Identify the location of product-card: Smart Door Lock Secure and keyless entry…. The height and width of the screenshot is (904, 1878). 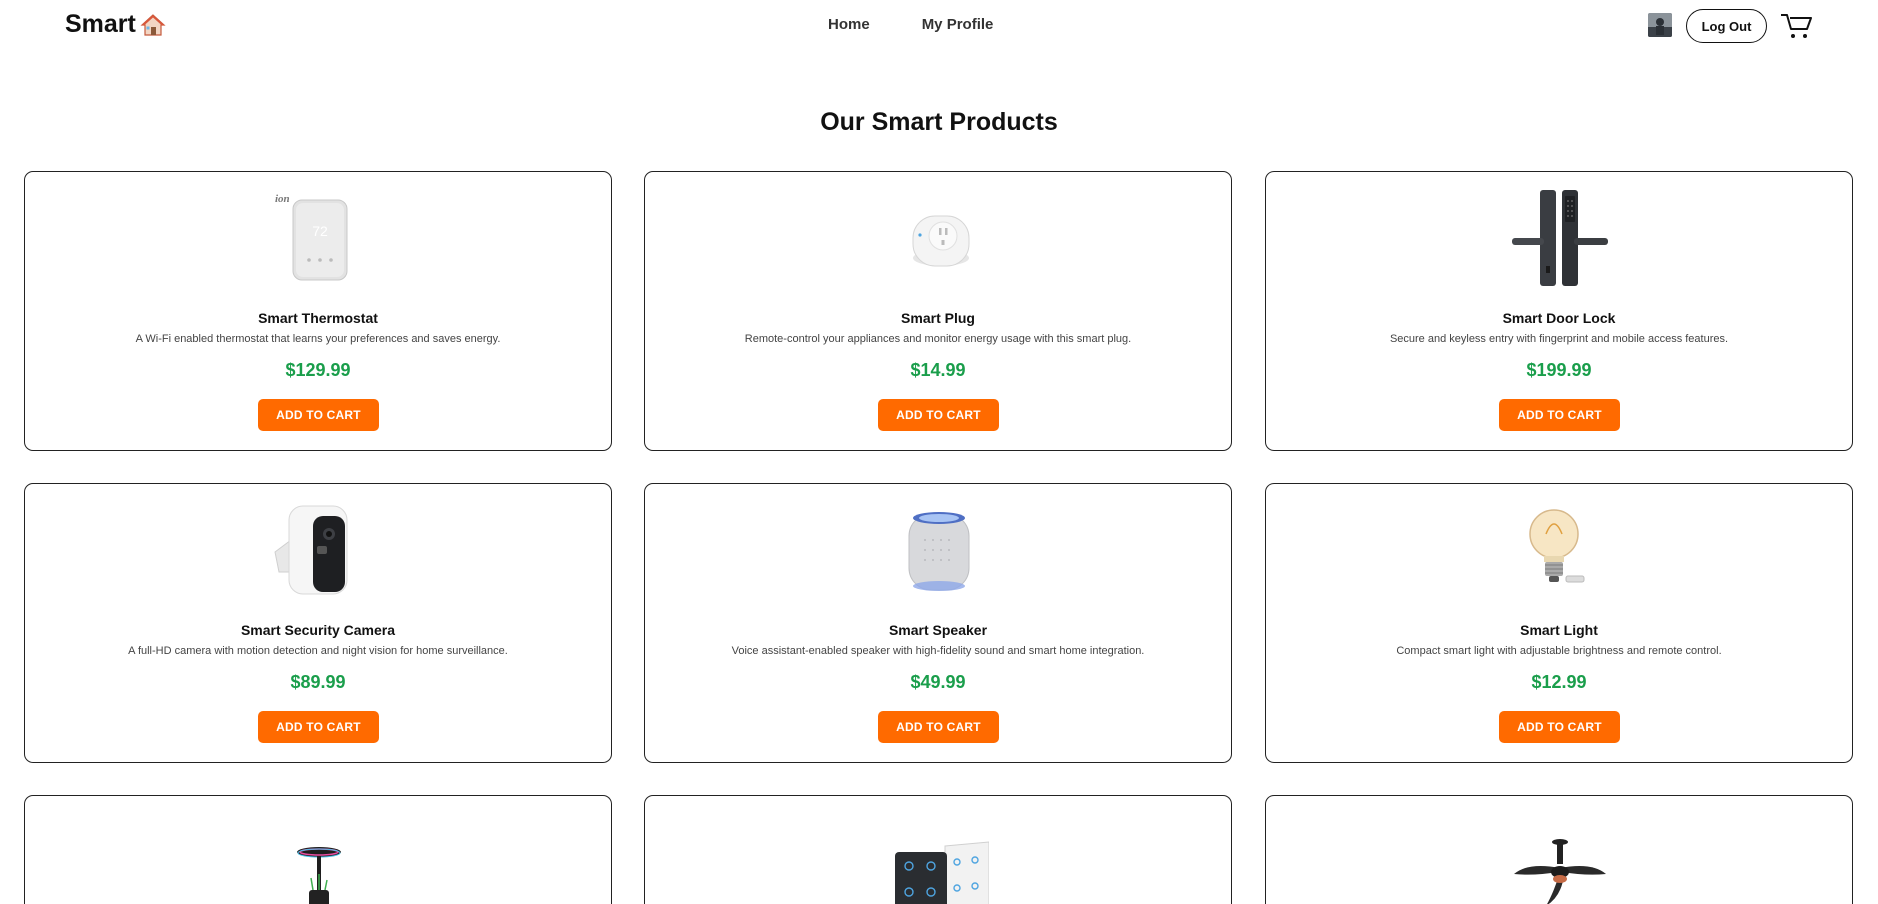
(1559, 311).